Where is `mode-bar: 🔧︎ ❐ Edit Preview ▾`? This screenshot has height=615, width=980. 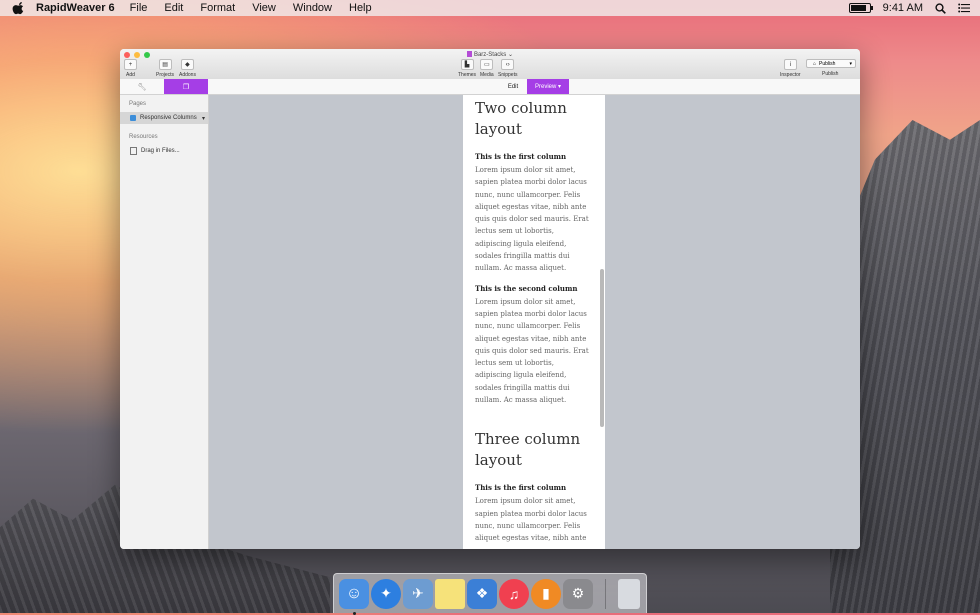
mode-bar: 🔧︎ ❐ Edit Preview ▾ is located at coordinates (490, 87).